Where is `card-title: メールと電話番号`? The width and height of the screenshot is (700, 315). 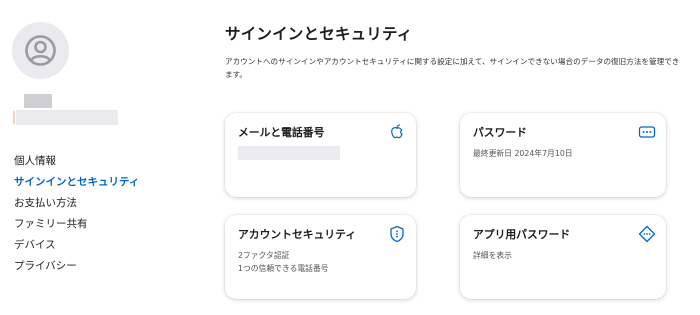
card-title: メールと電話番号 is located at coordinates (281, 132).